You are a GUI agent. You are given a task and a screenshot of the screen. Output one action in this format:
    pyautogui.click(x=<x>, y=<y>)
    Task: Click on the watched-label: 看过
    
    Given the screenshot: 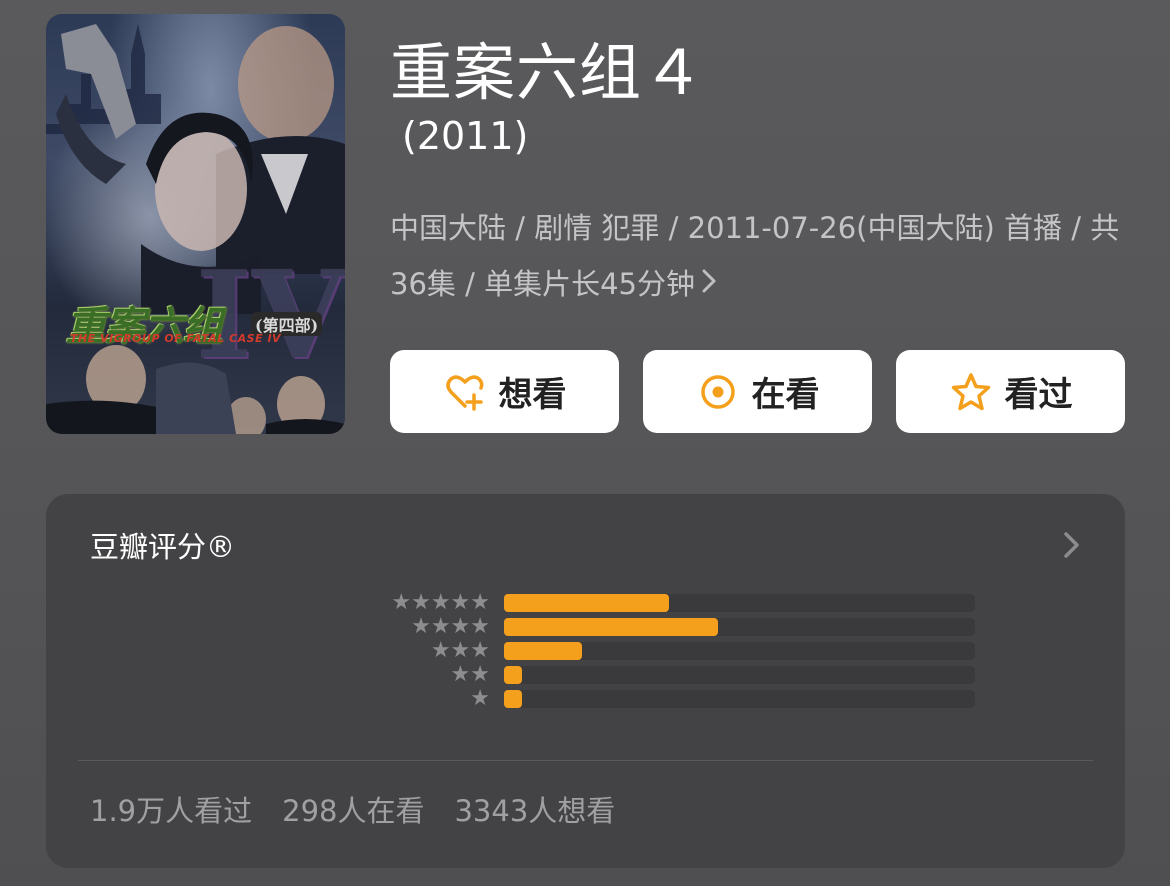 What is the action you would take?
    pyautogui.click(x=1038, y=395)
    